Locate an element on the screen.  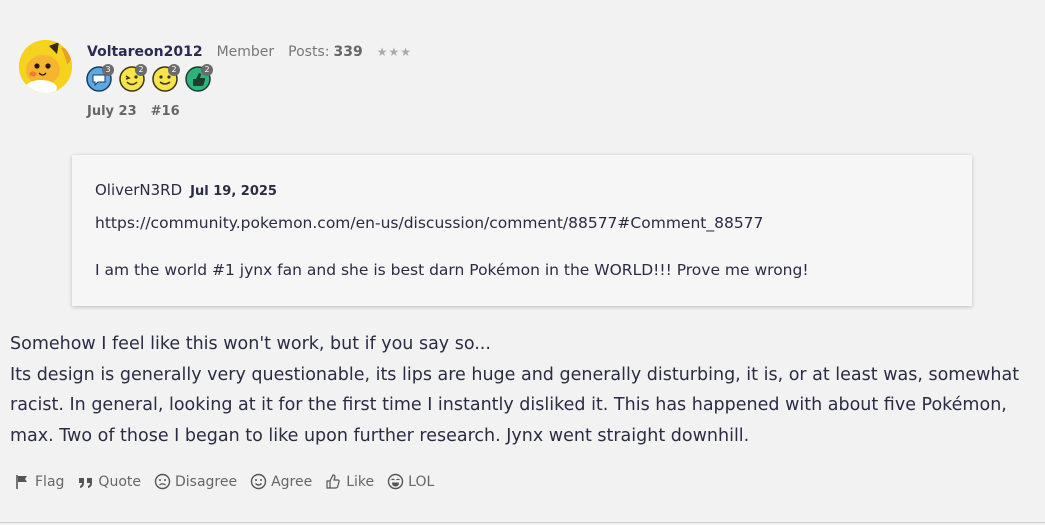
agree-button: Agree is located at coordinates (281, 481).